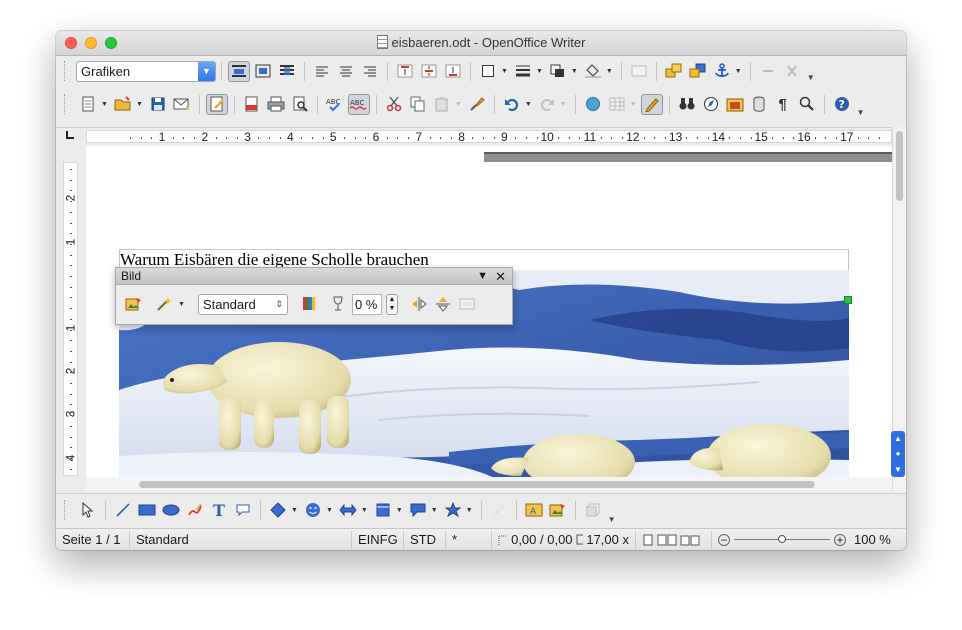 This screenshot has height=630, width=962. What do you see at coordinates (278, 510) in the screenshot?
I see `basic-shapes-button` at bounding box center [278, 510].